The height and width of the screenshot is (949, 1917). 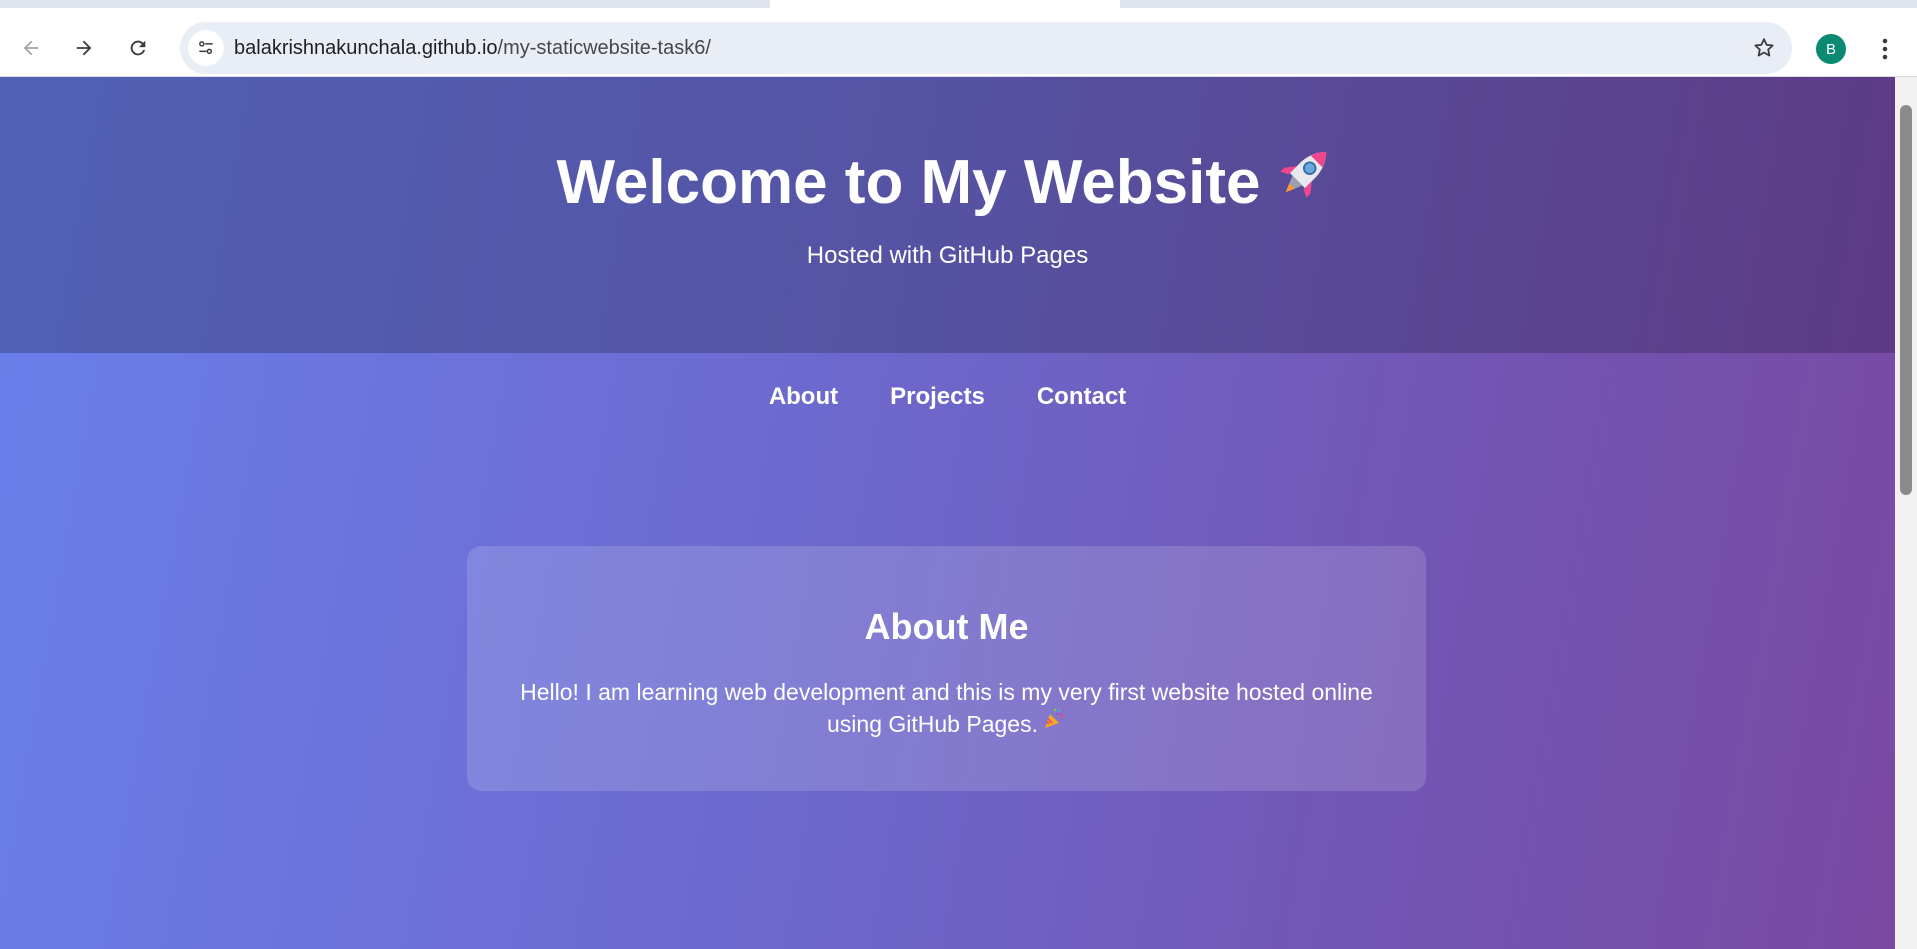 I want to click on url-domain: balakrishnakunchala.github.io, so click(x=366, y=48).